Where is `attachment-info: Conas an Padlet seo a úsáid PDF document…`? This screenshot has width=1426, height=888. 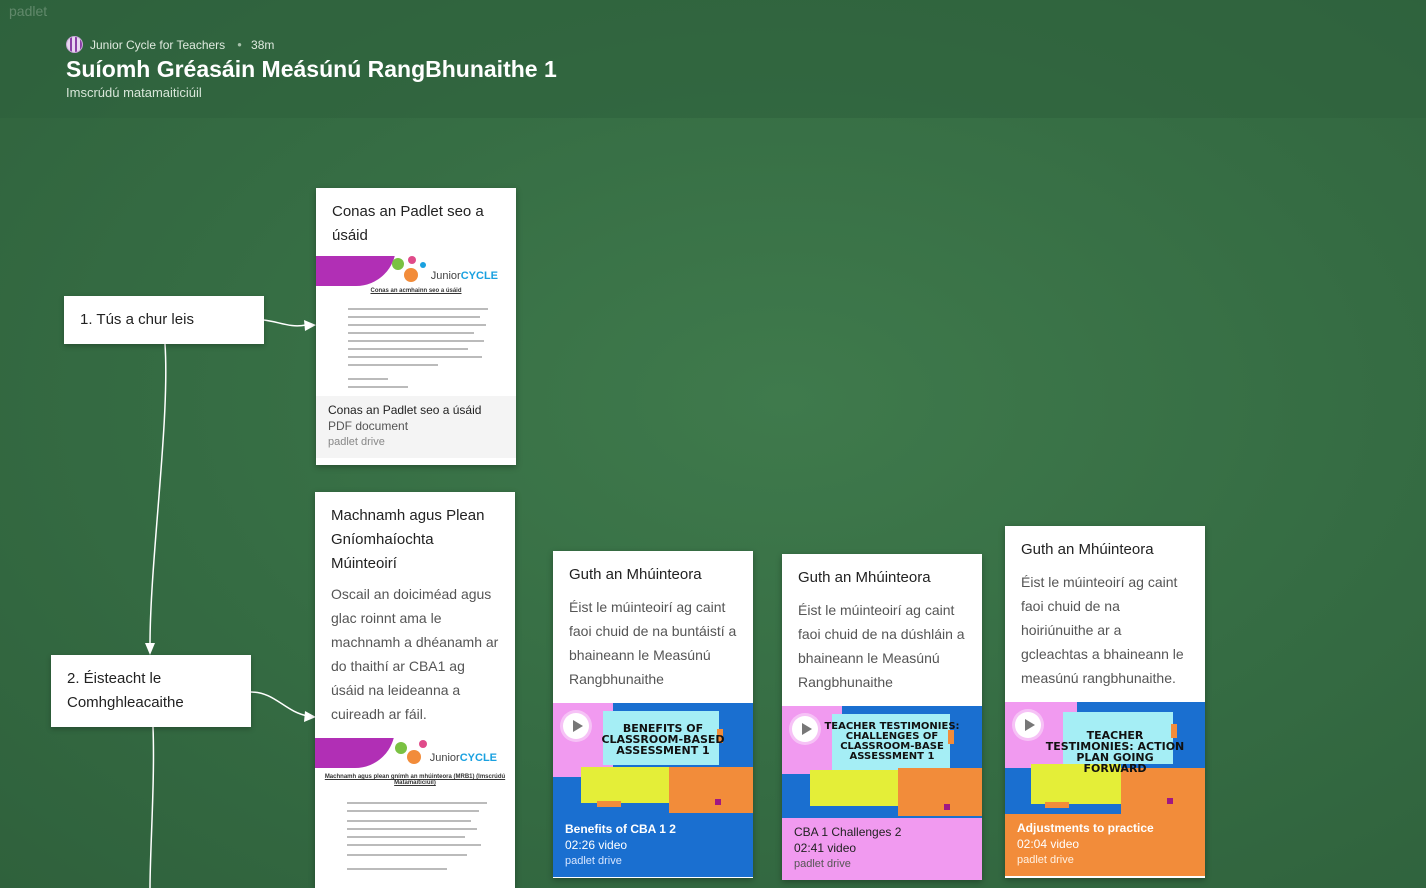
attachment-info: Conas an Padlet seo a úsáid PDF document… is located at coordinates (416, 427).